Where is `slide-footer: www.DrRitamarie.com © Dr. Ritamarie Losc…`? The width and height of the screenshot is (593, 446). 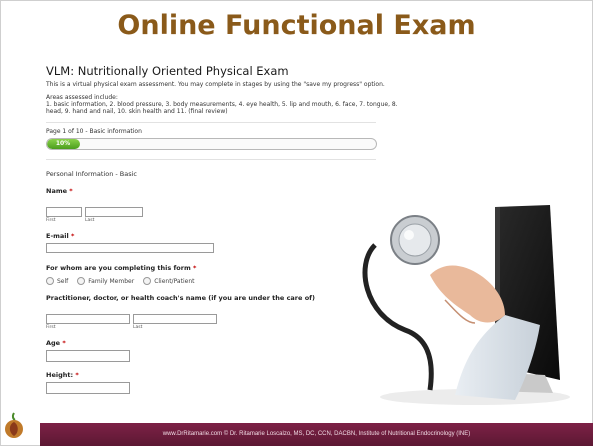 slide-footer: www.DrRitamarie.com © Dr. Ritamarie Losc… is located at coordinates (316, 434).